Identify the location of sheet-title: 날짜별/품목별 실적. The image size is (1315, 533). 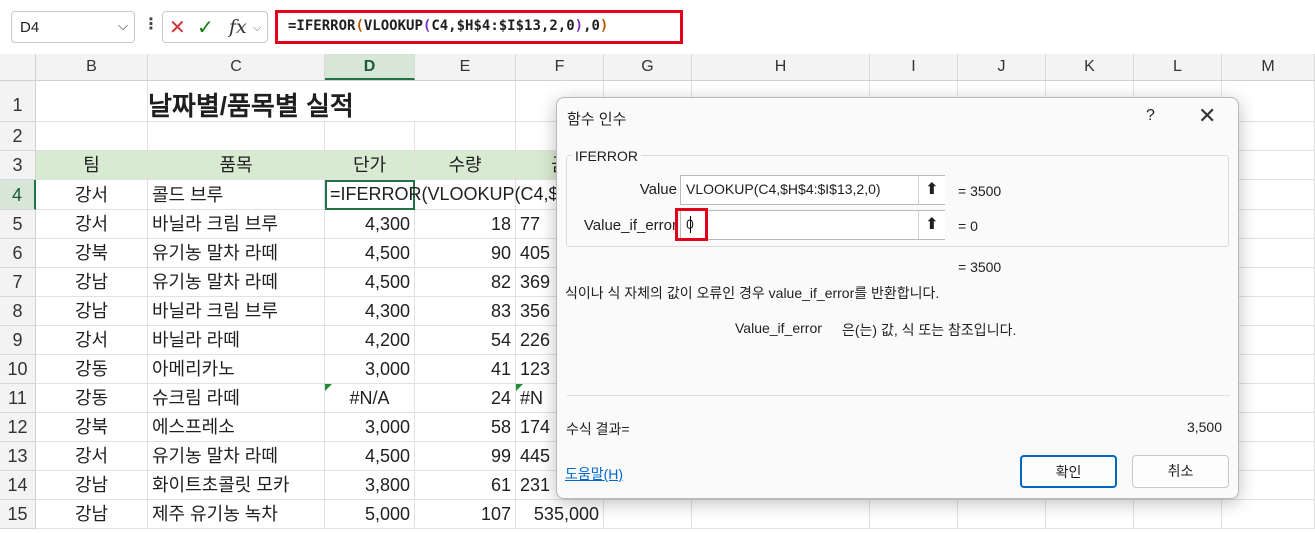
(251, 104).